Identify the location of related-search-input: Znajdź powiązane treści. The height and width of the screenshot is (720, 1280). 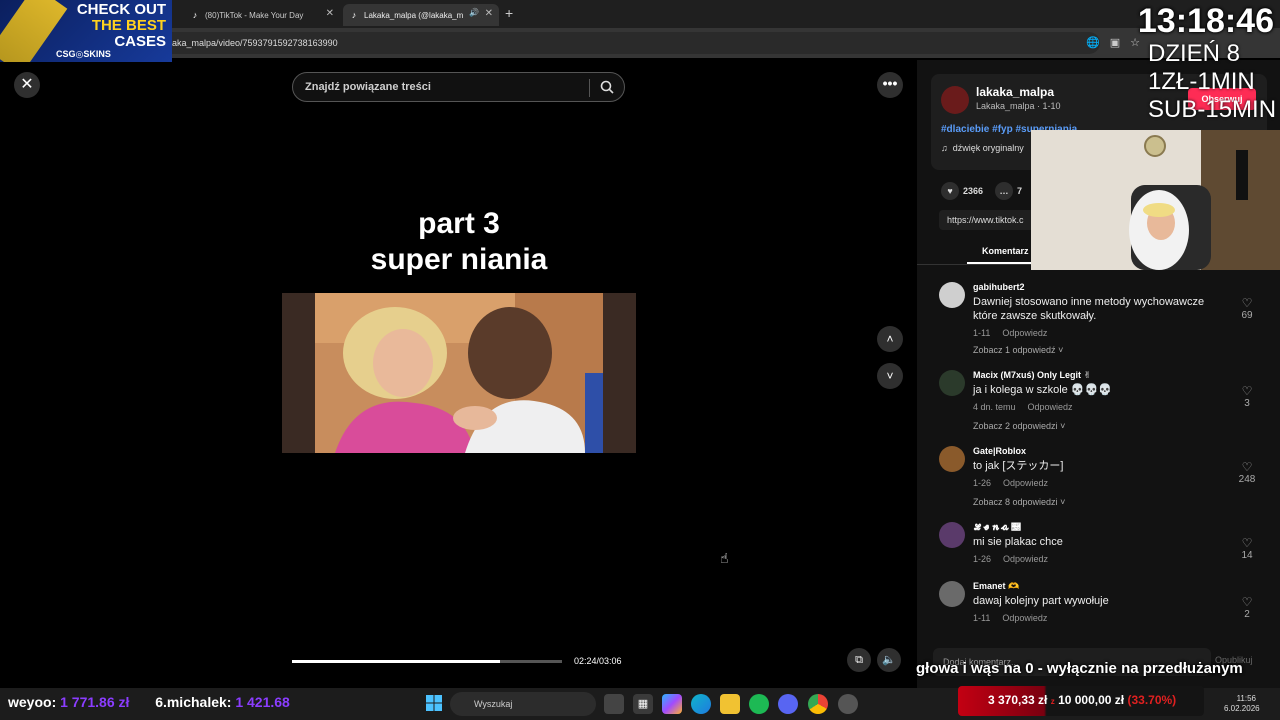
(458, 87).